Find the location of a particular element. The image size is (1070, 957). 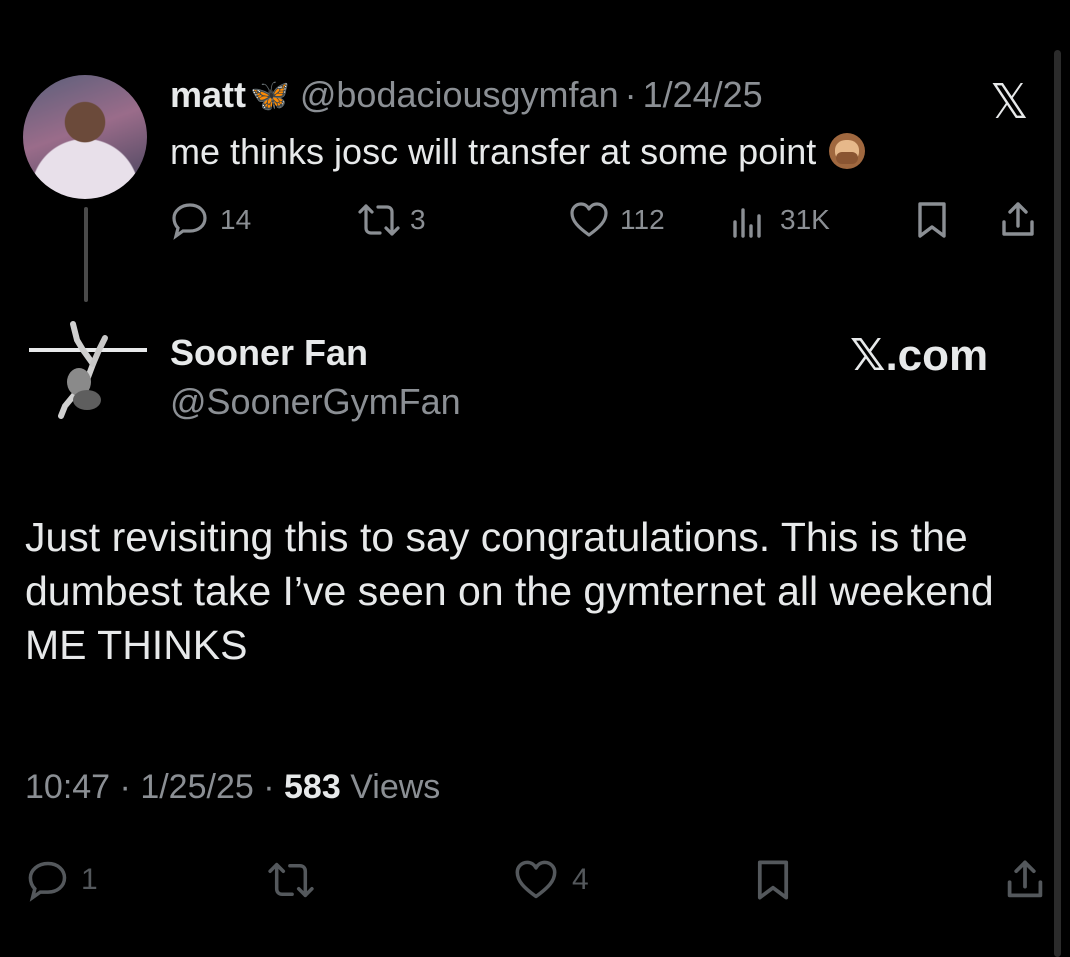

repost-button: 3 is located at coordinates (391, 220).